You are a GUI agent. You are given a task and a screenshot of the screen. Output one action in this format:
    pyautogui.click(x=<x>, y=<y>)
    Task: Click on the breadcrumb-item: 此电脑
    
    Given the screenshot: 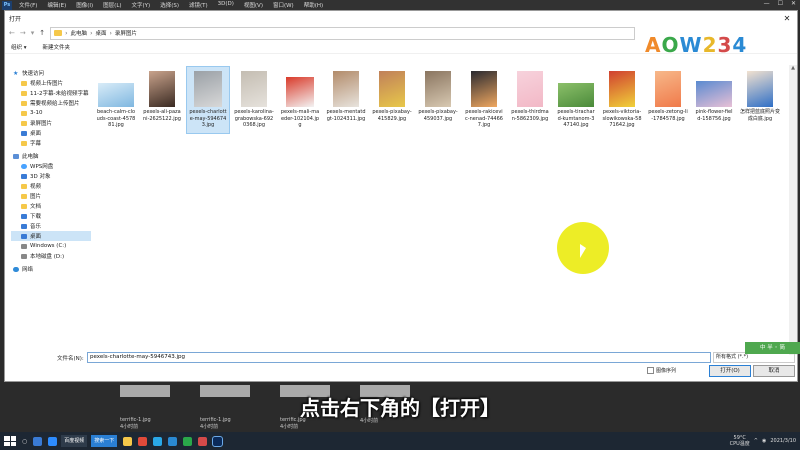 What is the action you would take?
    pyautogui.click(x=79, y=33)
    